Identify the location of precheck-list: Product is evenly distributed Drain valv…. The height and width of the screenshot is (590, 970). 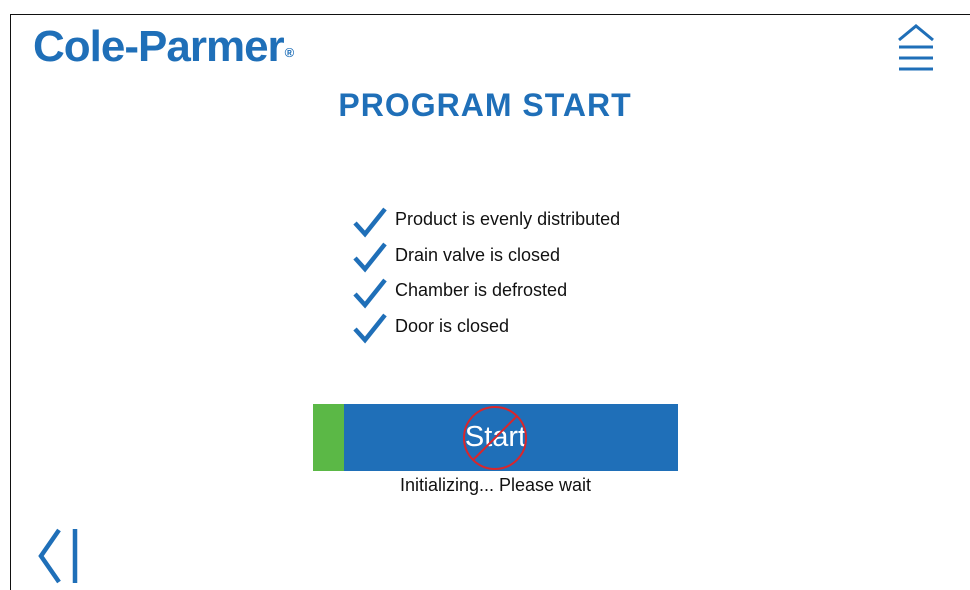
(486, 275).